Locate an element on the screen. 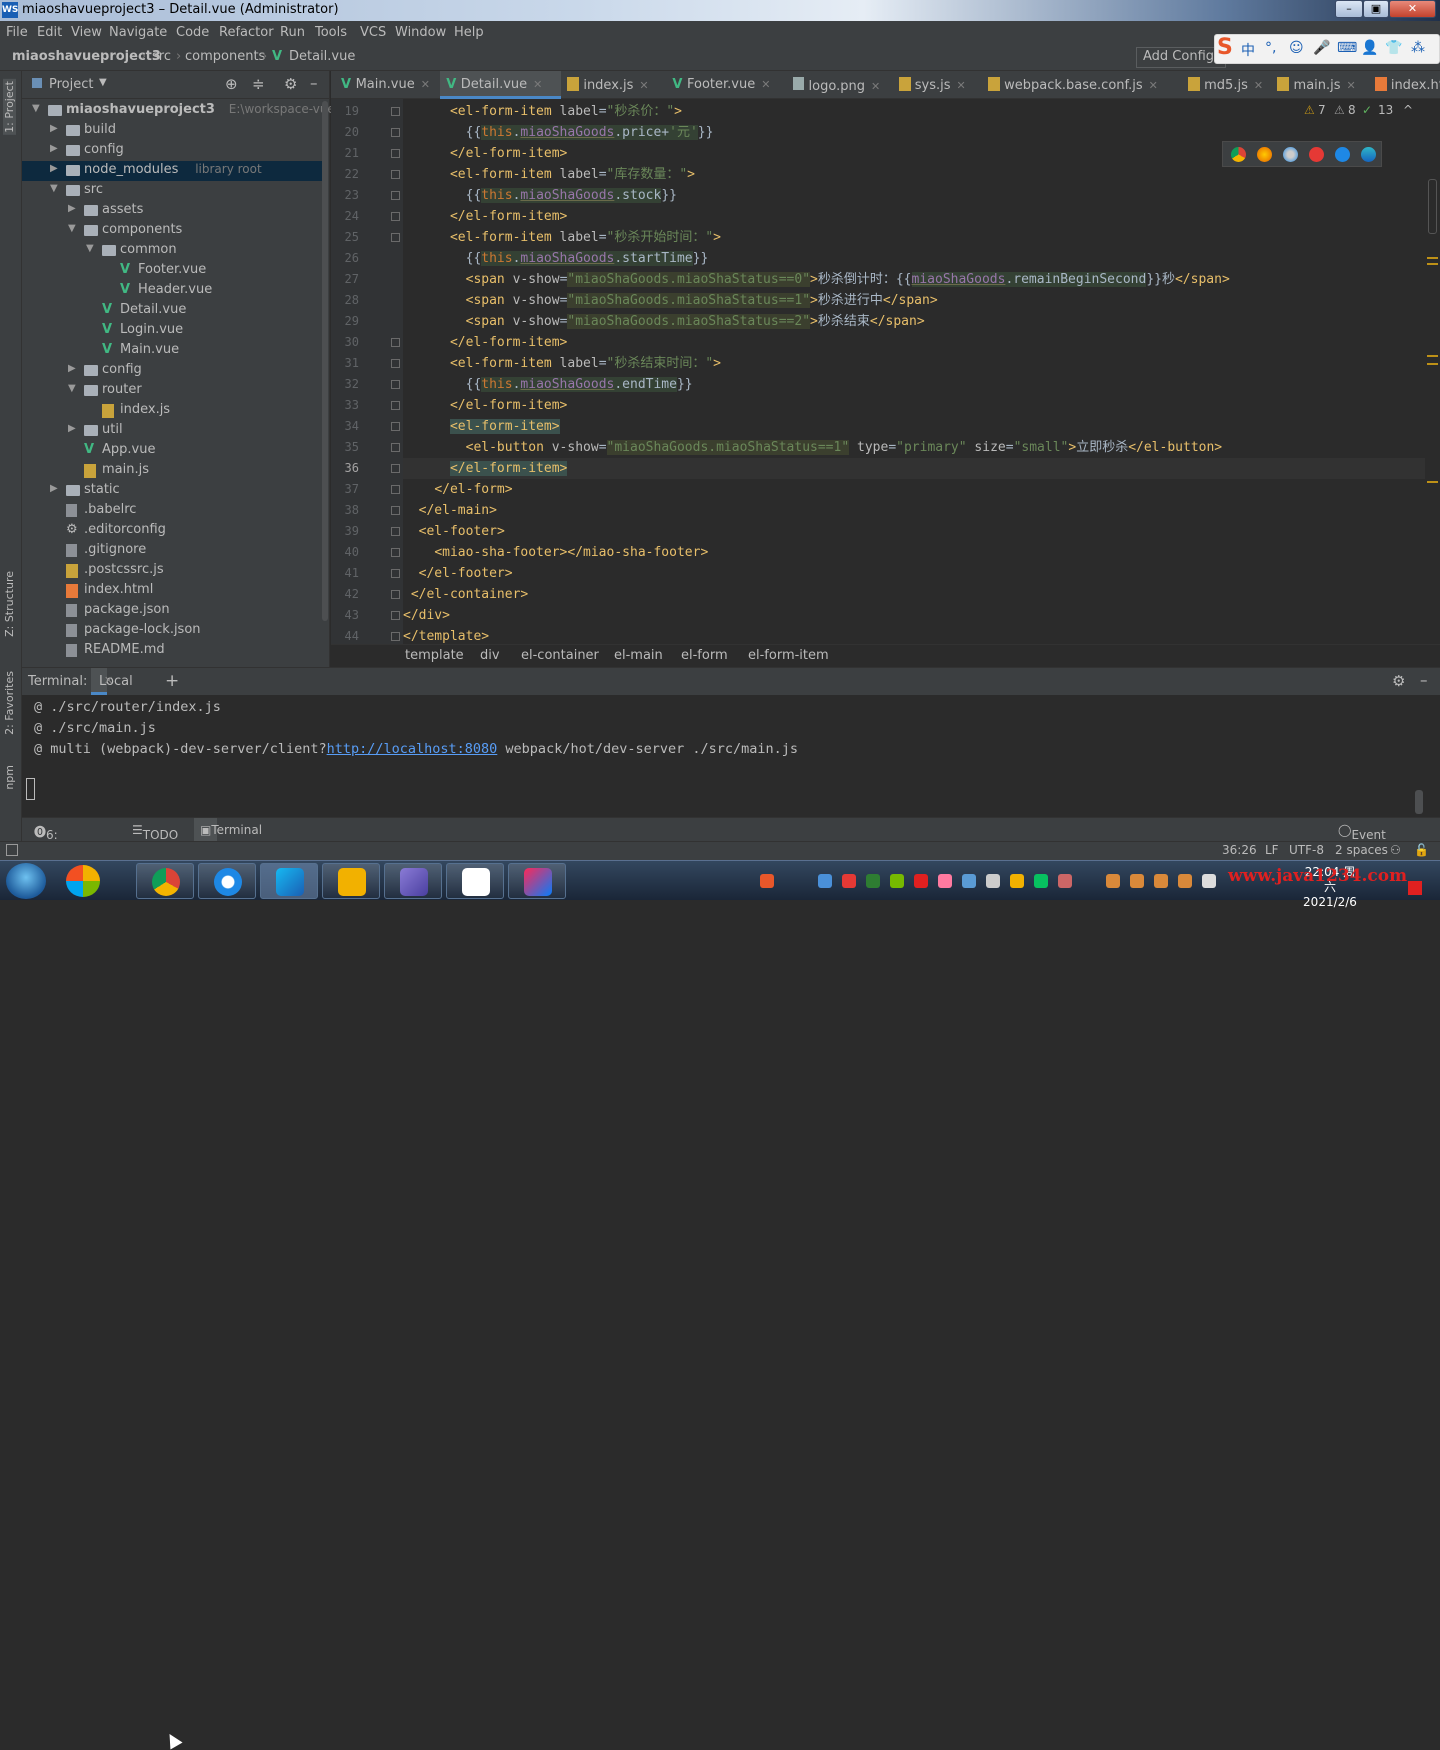 This screenshot has width=1440, height=1750. crumb-div: div is located at coordinates (490, 655).